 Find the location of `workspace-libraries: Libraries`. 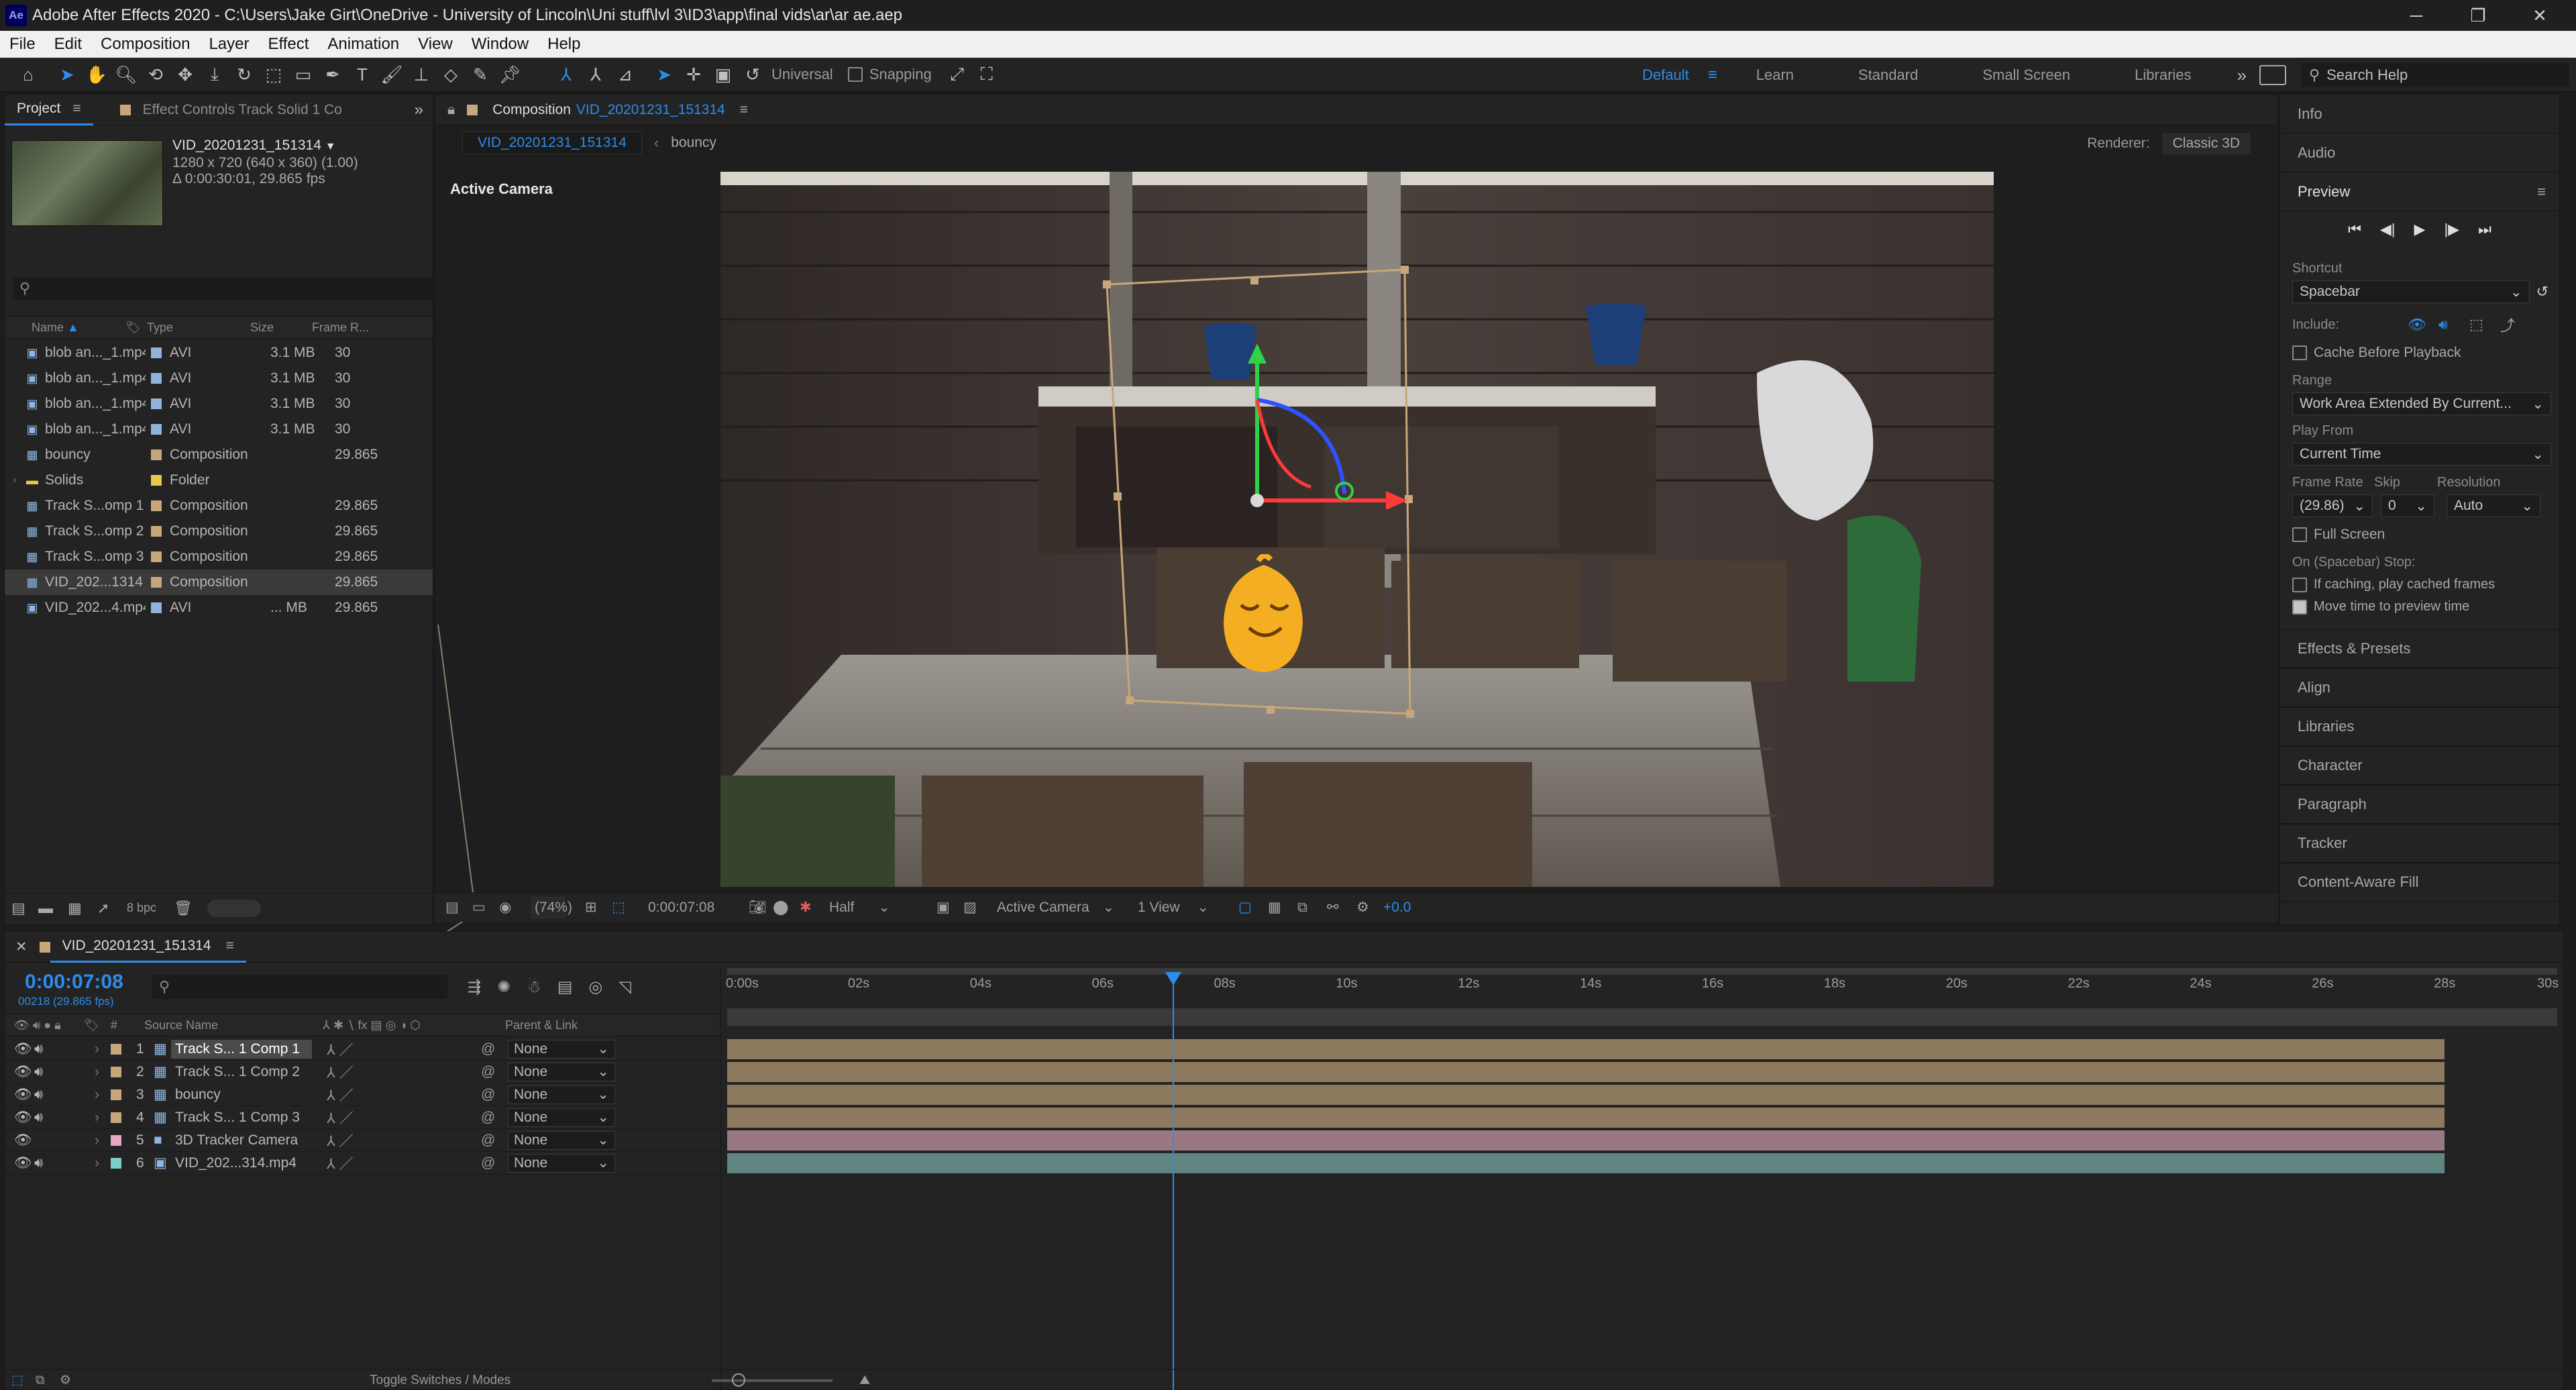

workspace-libraries: Libraries is located at coordinates (2163, 75).